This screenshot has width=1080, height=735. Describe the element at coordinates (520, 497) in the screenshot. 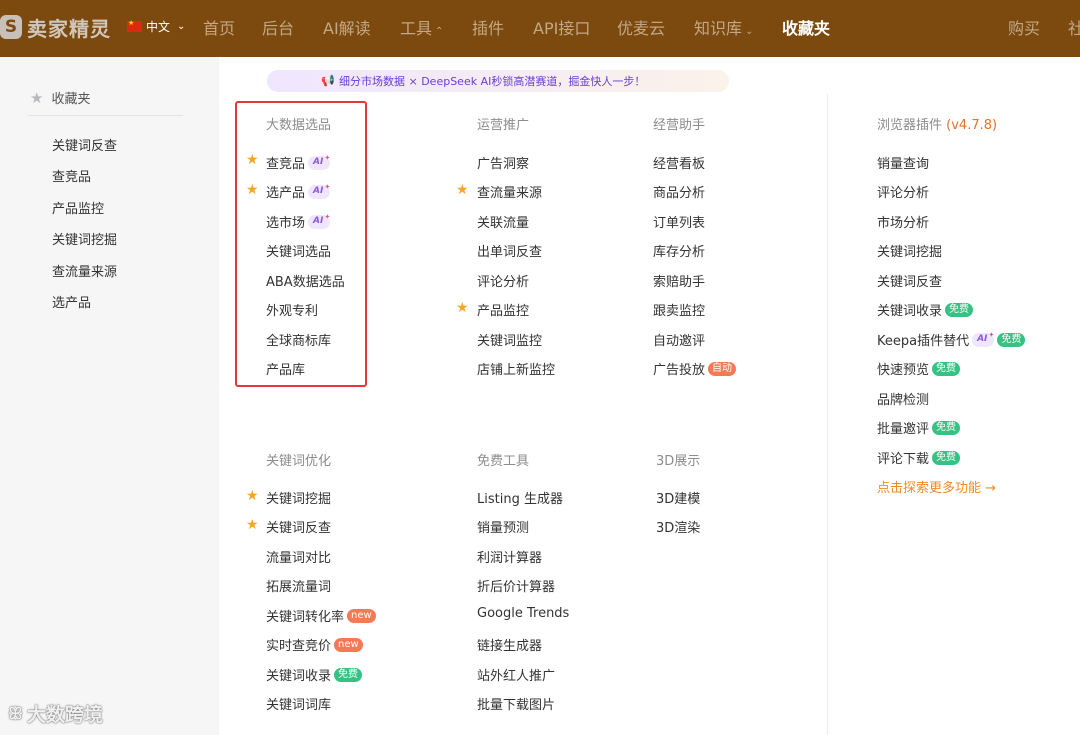

I see `menu-item: Listing 生成器` at that location.